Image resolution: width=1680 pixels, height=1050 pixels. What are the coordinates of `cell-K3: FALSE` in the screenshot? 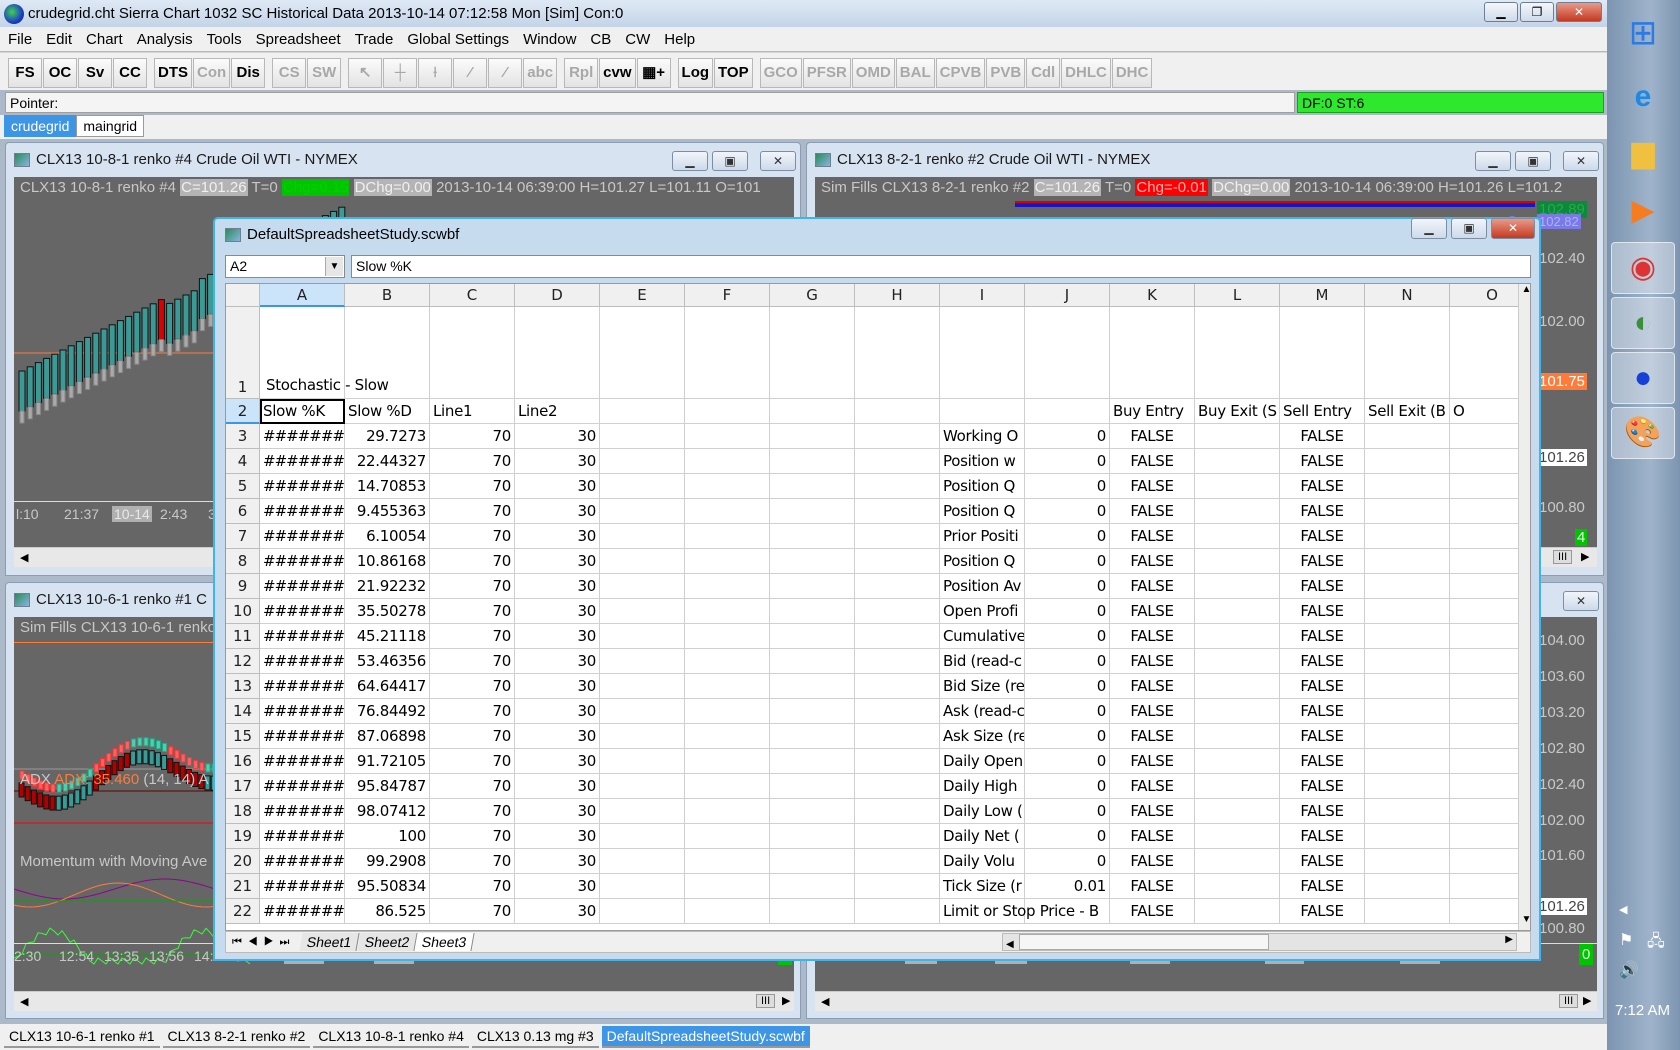 It's located at (1152, 436).